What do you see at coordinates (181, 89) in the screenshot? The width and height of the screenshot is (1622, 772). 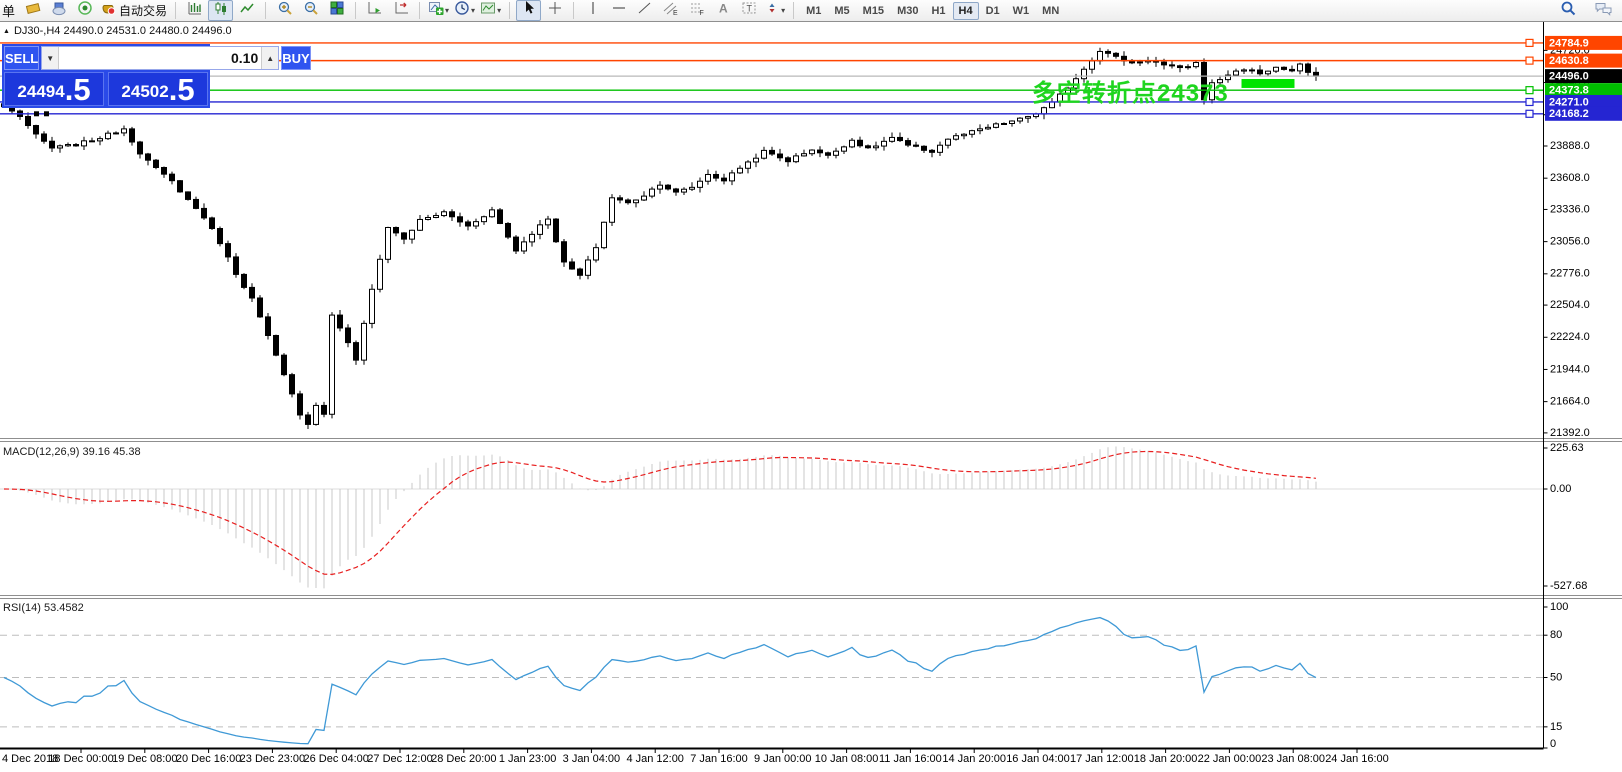 I see `ask-price-fraction: .5` at bounding box center [181, 89].